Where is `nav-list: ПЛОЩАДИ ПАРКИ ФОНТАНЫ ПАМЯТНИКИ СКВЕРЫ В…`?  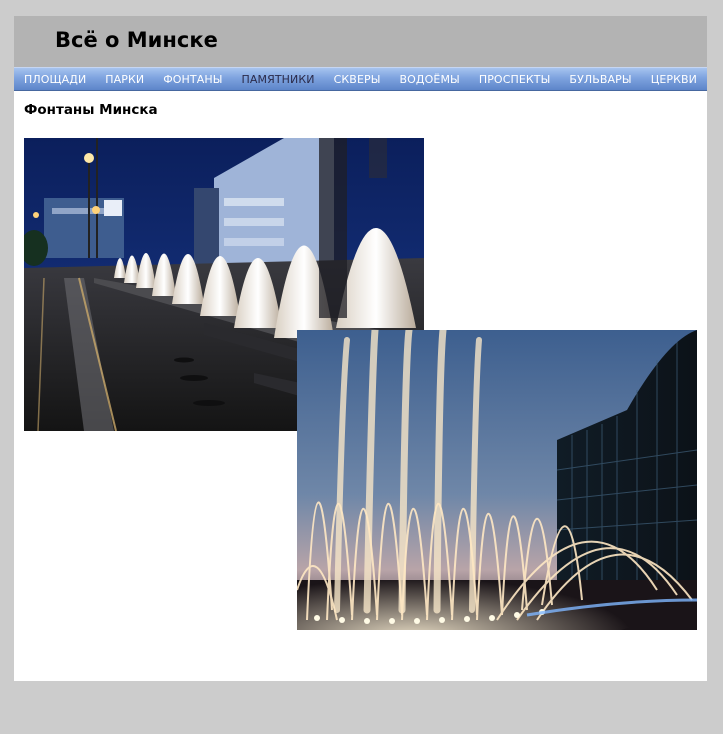 nav-list: ПЛОЩАДИ ПАРКИ ФОНТАНЫ ПАМЯТНИКИ СКВЕРЫ В… is located at coordinates (360, 79).